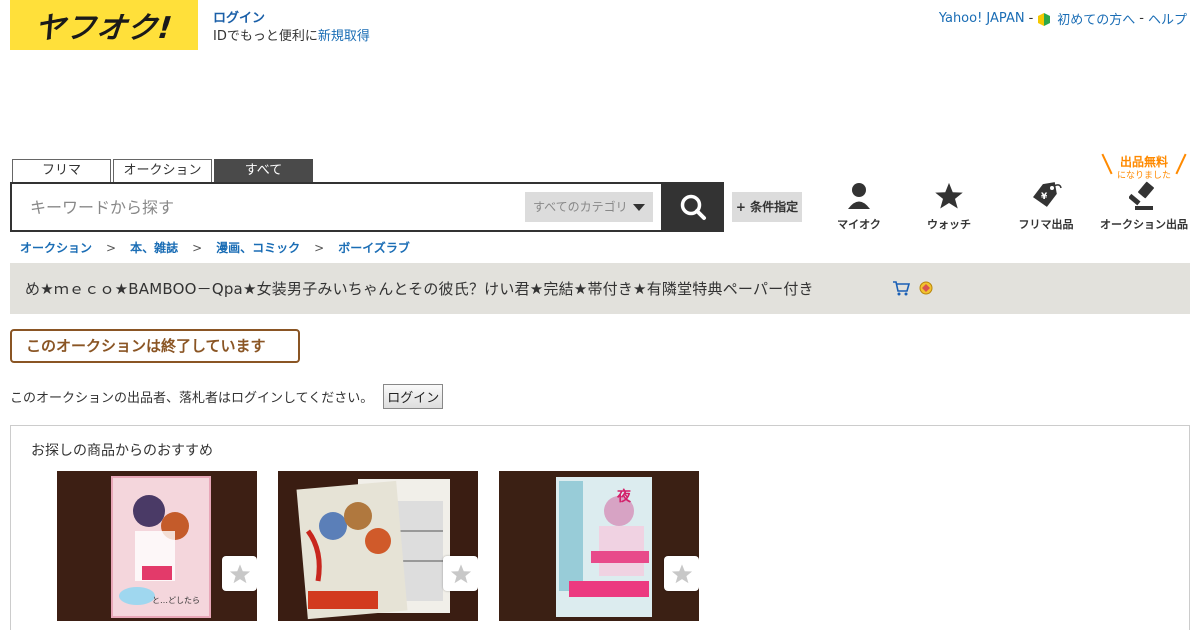 Image resolution: width=1200 pixels, height=630 pixels. I want to click on beginner-leaf-icon, so click(1044, 19).